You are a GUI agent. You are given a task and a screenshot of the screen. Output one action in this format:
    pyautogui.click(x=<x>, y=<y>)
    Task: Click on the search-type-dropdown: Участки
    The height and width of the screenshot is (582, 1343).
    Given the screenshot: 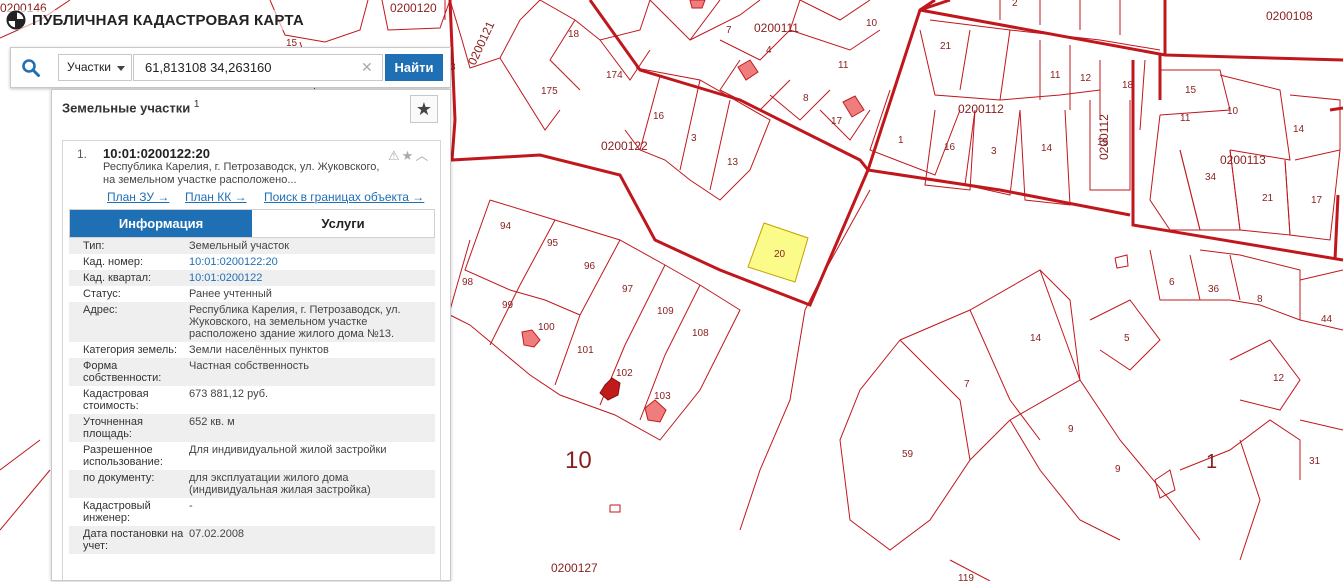 What is the action you would take?
    pyautogui.click(x=95, y=67)
    